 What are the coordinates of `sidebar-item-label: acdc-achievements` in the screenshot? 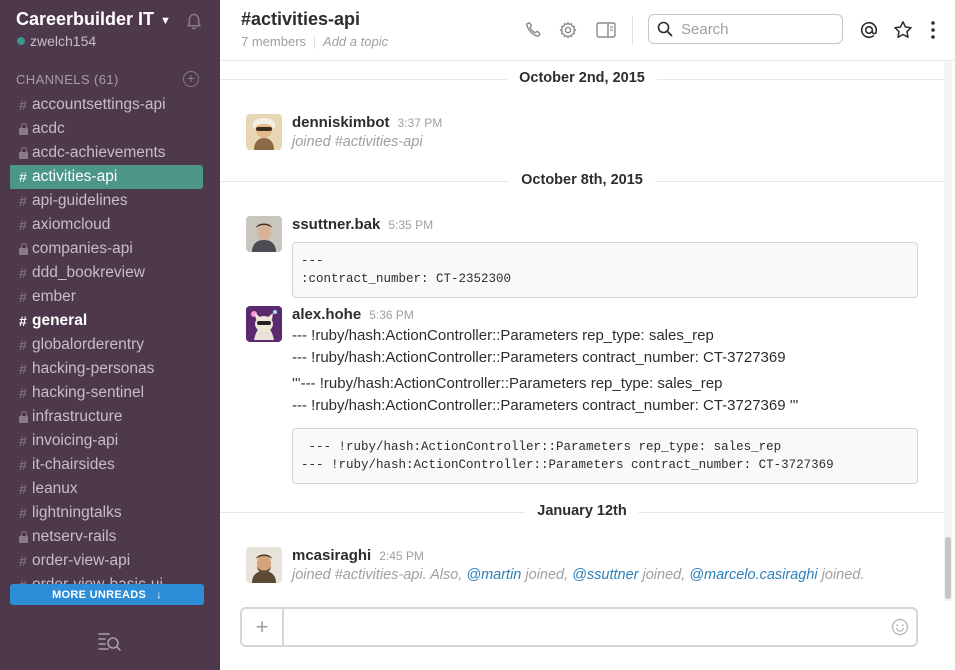 It's located at (99, 152).